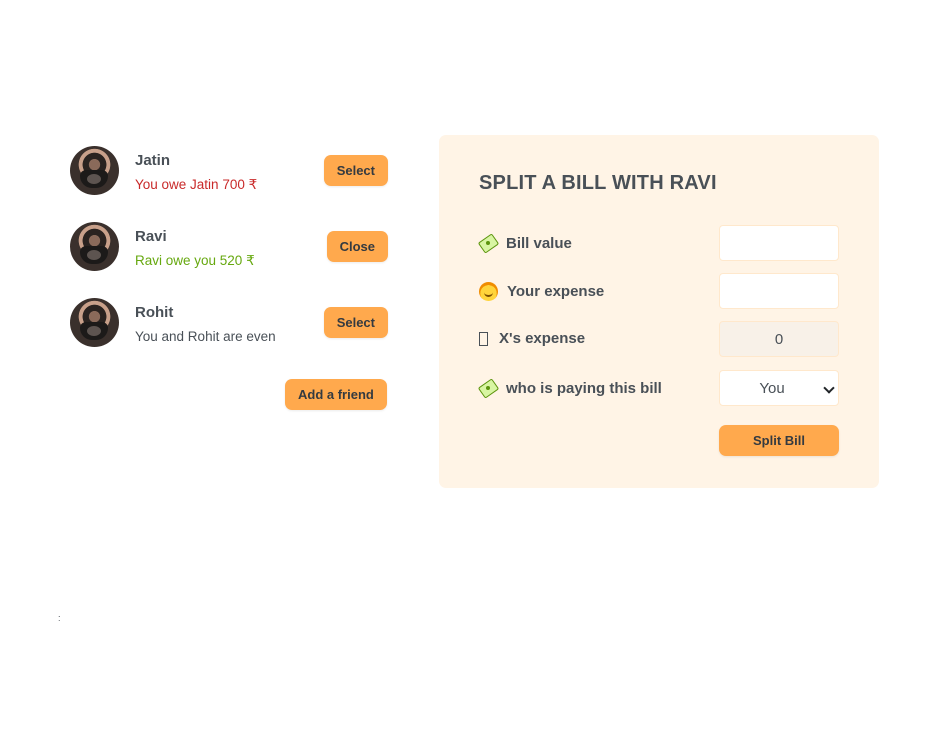  Describe the element at coordinates (779, 243) in the screenshot. I see `bill-value-input` at that location.